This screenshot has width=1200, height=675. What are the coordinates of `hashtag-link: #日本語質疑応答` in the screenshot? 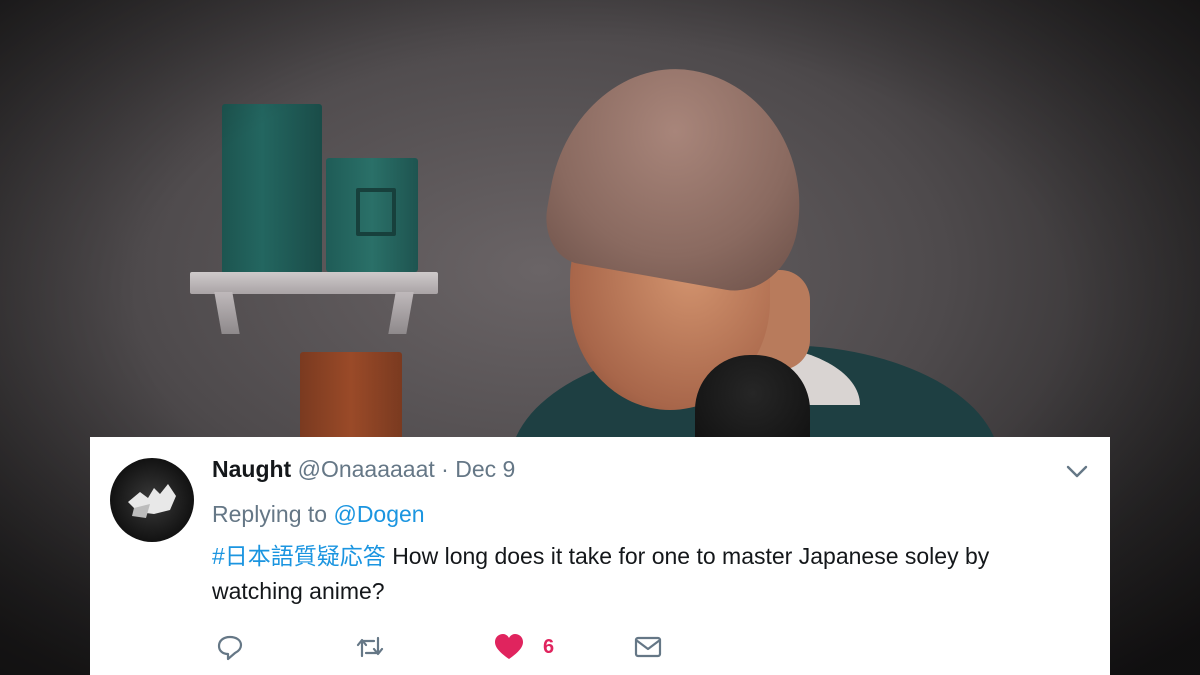 It's located at (299, 556).